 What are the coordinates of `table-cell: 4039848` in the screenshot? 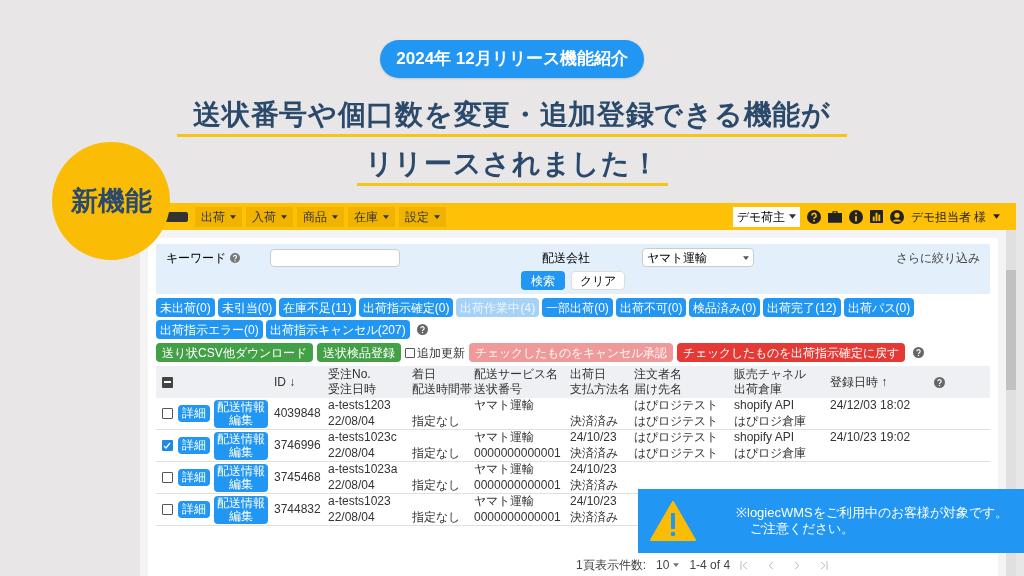 It's located at (297, 413).